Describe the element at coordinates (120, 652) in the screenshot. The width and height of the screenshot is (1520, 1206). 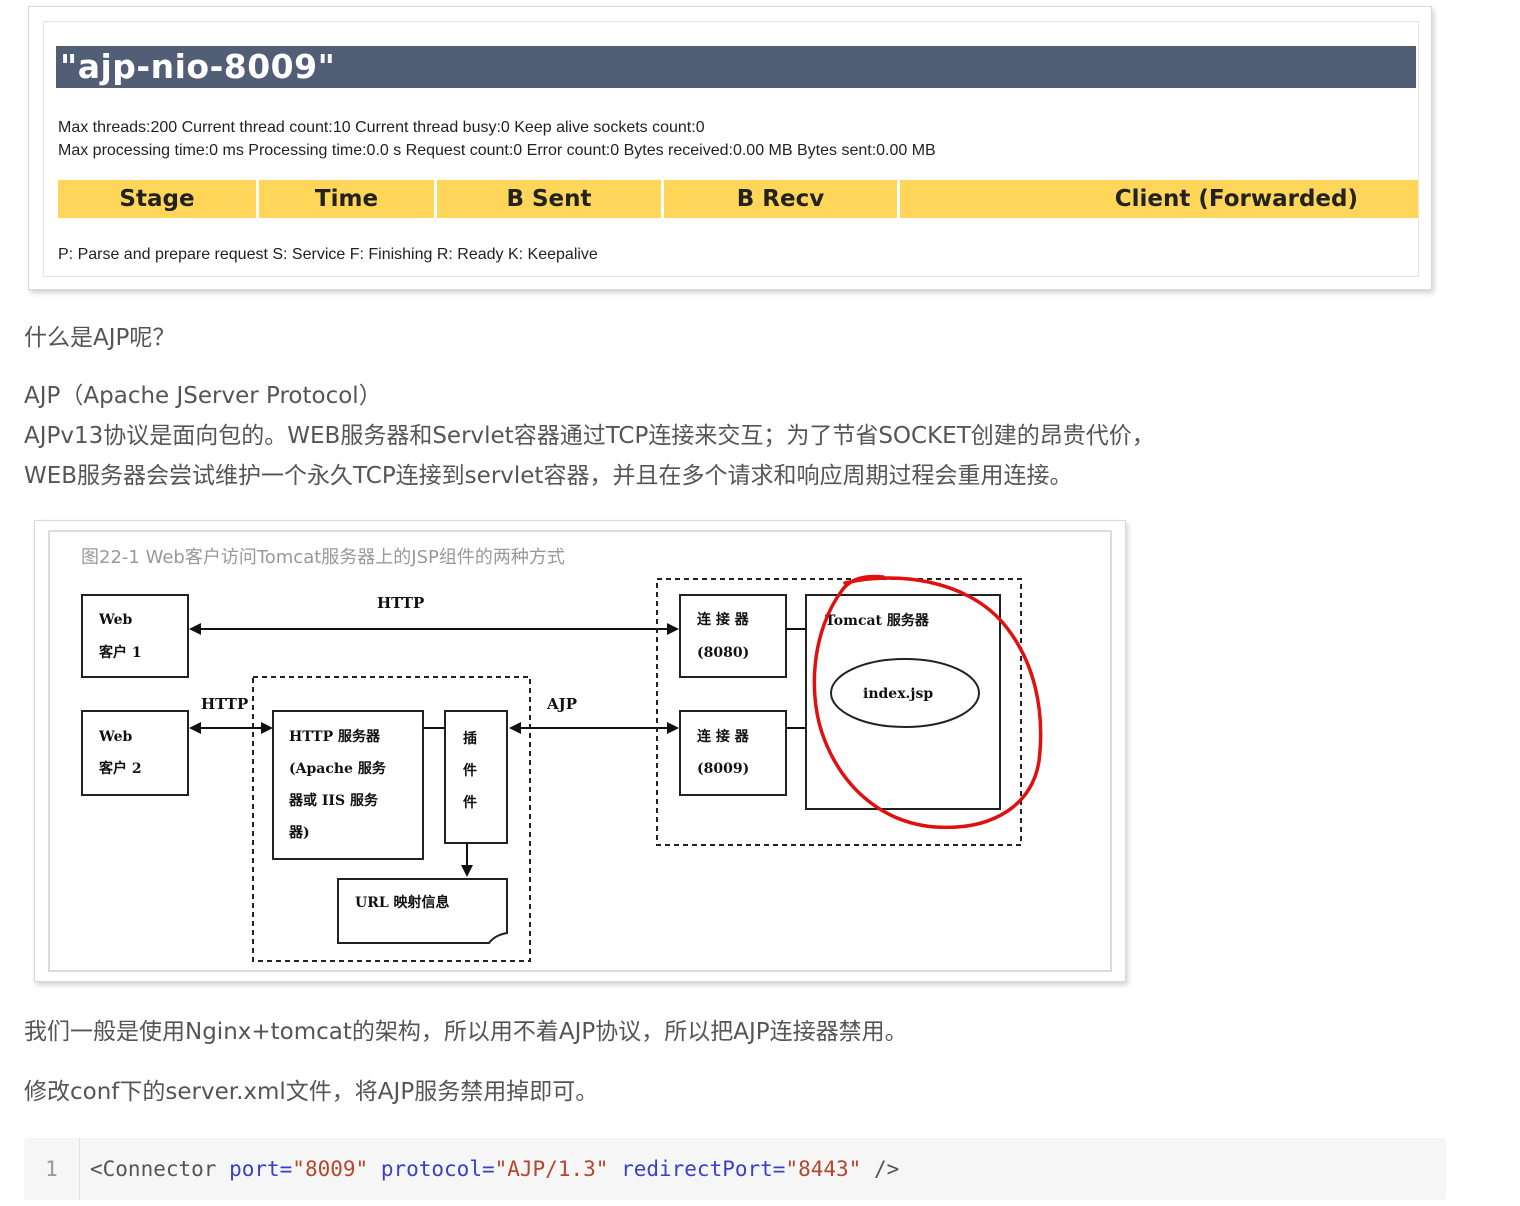
I see `web-client-1-sublabel: 客户 1` at that location.